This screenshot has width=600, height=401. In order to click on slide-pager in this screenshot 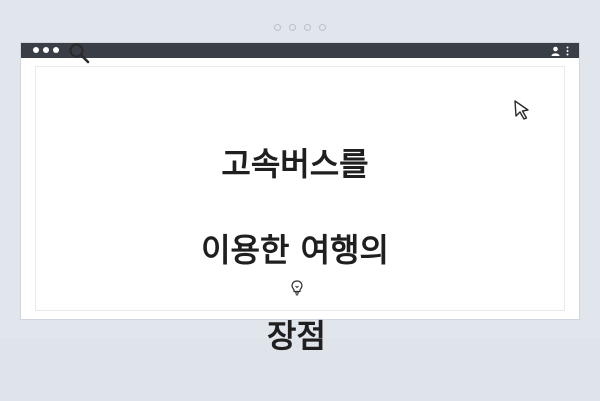, I will do `click(300, 28)`.